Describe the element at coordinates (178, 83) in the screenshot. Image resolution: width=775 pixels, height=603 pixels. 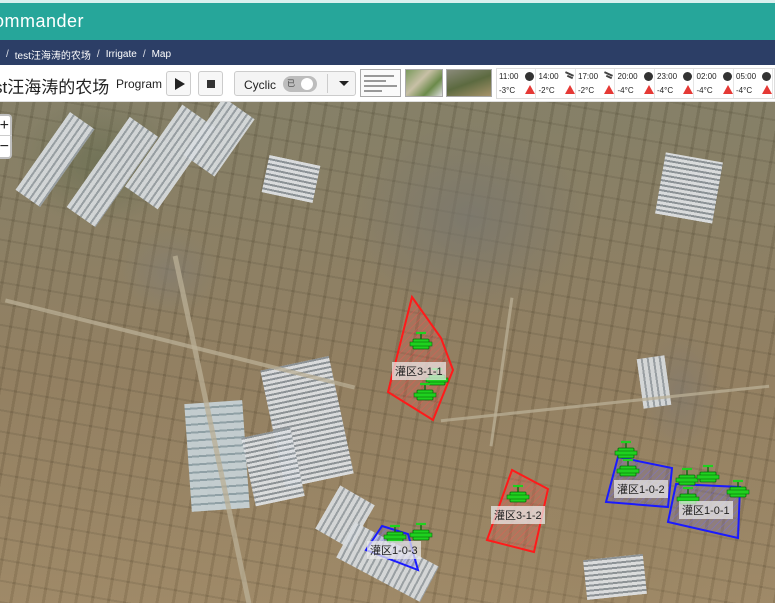
I see `play-button` at that location.